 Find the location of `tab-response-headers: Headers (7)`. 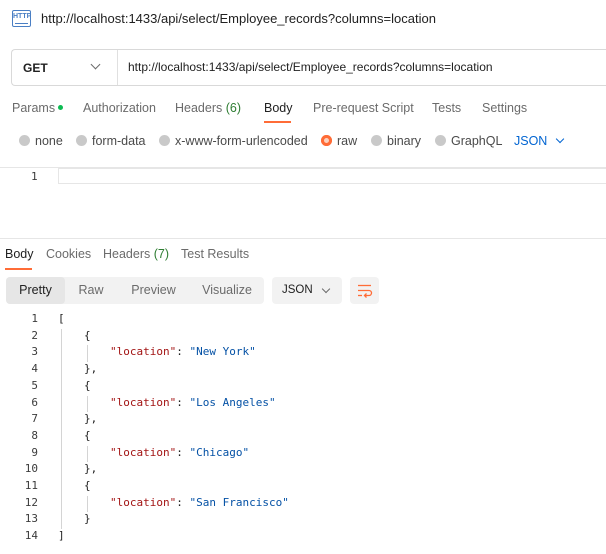

tab-response-headers: Headers (7) is located at coordinates (136, 254).